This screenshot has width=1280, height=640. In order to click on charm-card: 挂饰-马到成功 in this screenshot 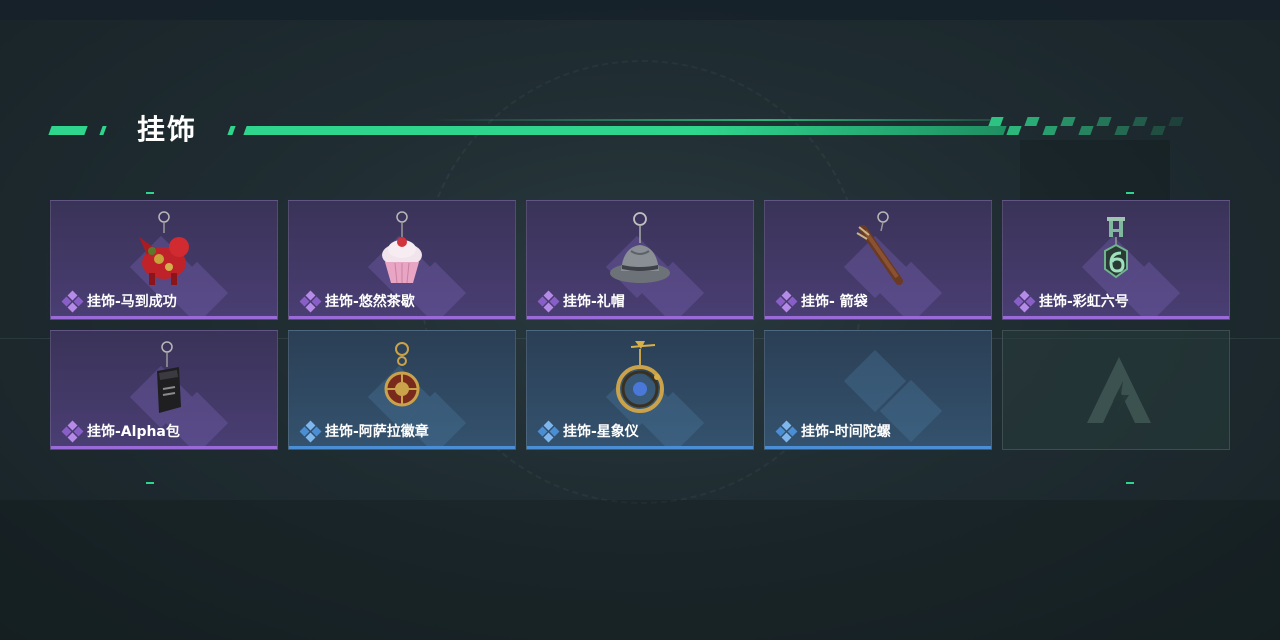, I will do `click(164, 260)`.